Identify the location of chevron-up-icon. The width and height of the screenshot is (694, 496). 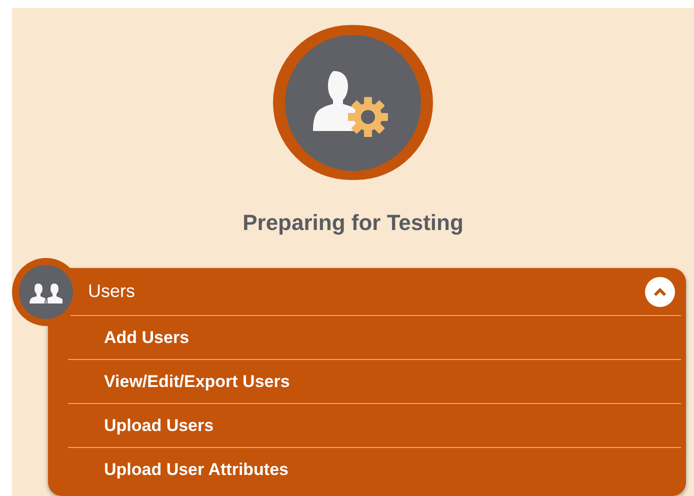
(660, 291).